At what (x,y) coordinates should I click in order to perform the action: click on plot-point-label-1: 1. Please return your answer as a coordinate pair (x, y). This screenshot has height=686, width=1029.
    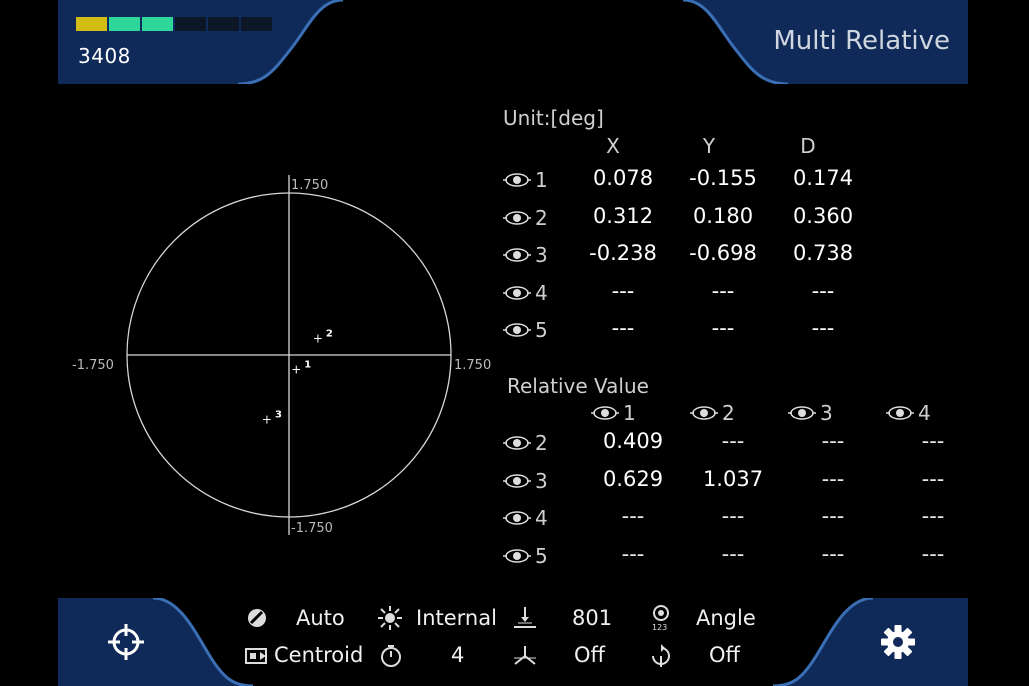
    Looking at the image, I should click on (307, 364).